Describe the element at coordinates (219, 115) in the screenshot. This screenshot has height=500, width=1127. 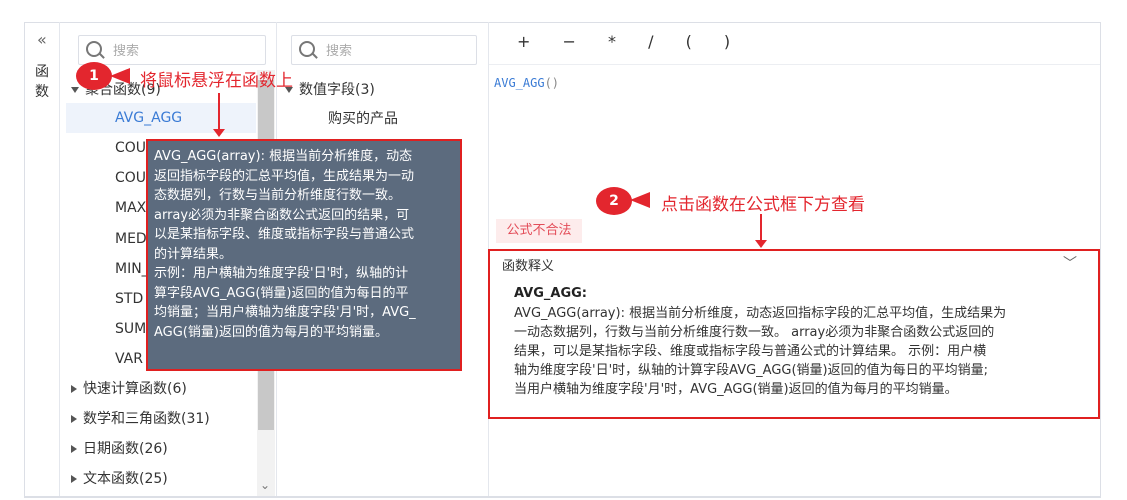
I see `step-1-arrow-icon` at that location.